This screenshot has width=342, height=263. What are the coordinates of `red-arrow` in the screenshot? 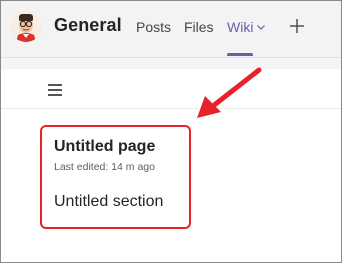 It's located at (229, 92).